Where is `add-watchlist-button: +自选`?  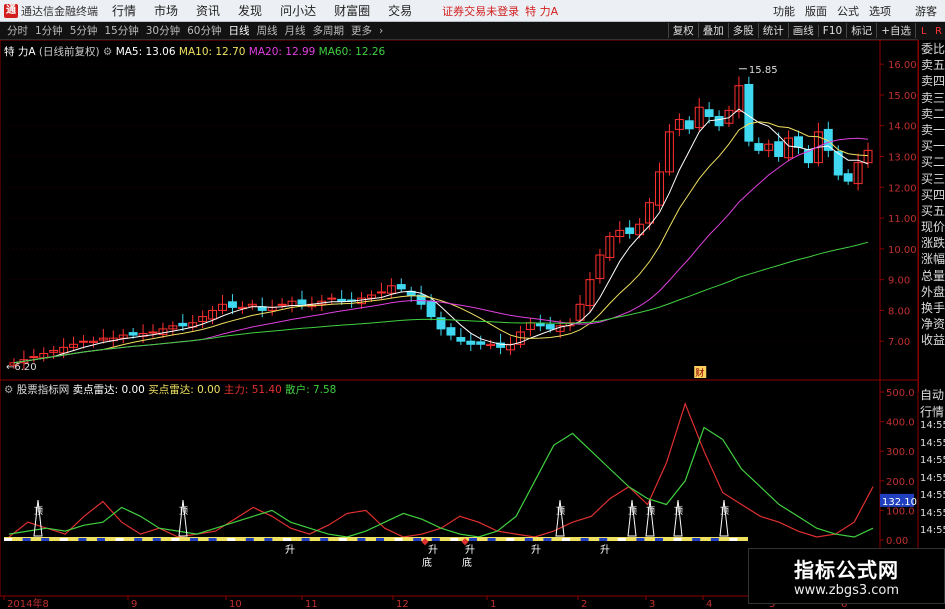
add-watchlist-button: +自选 is located at coordinates (895, 30).